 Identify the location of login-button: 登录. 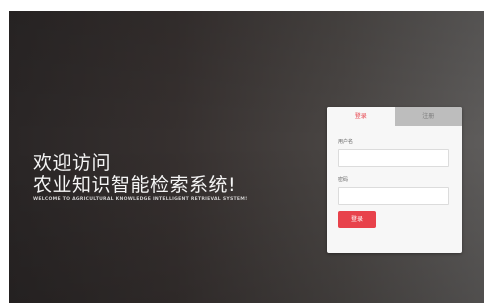
(357, 219).